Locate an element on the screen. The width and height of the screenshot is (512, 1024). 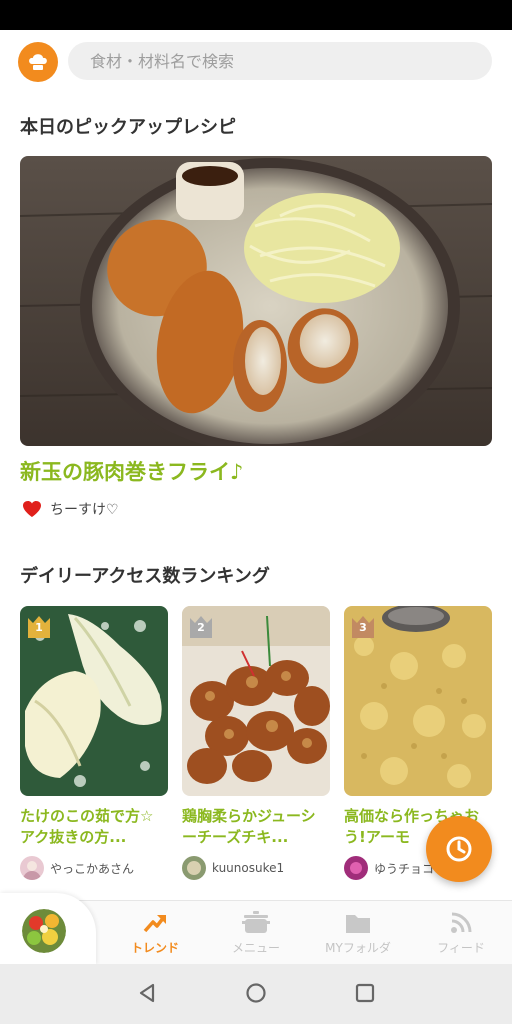
search-bar is located at coordinates (280, 61).